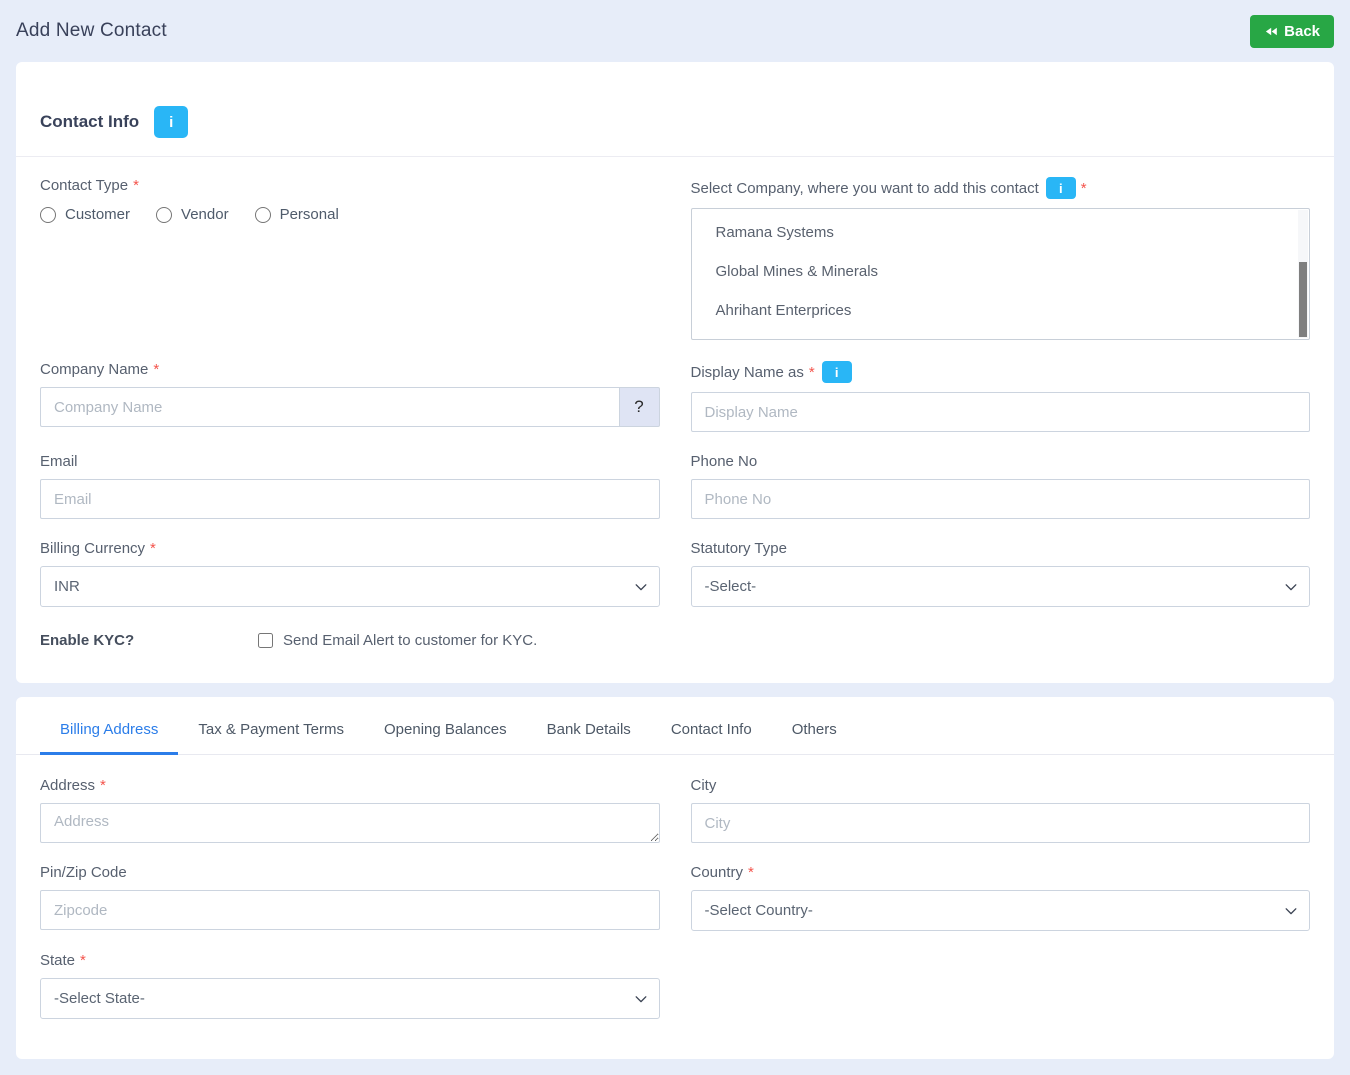  Describe the element at coordinates (205, 214) in the screenshot. I see `radio-label: Vendor` at that location.